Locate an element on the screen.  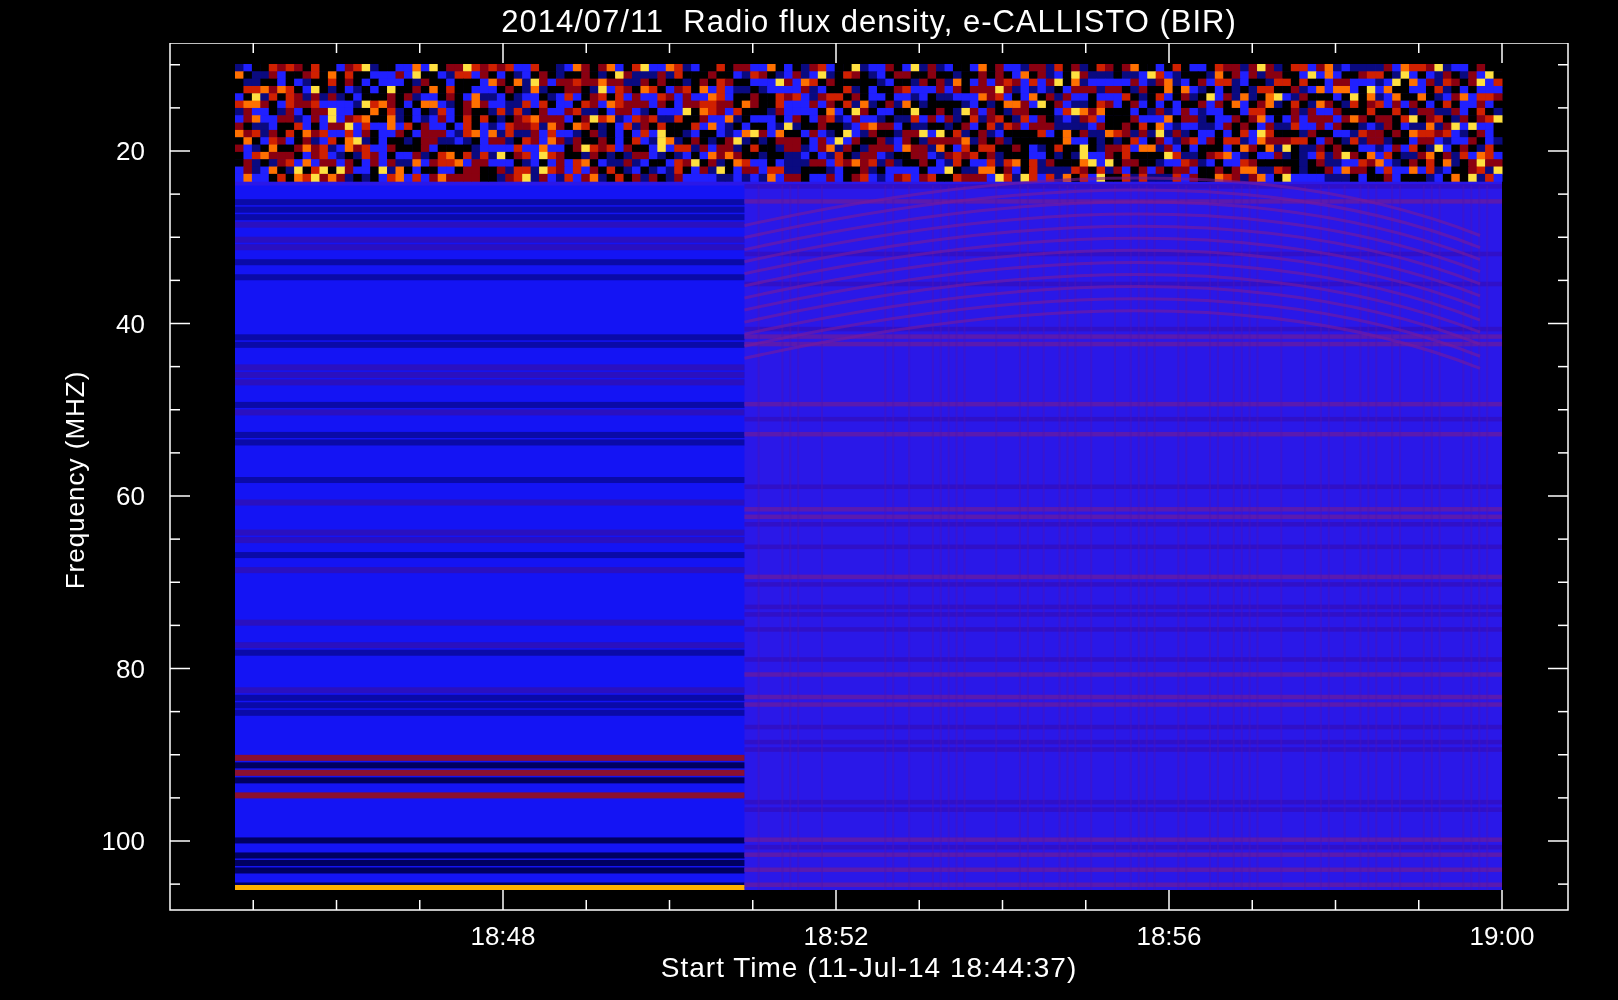
axis-tick-label: 100 is located at coordinates (123, 841).